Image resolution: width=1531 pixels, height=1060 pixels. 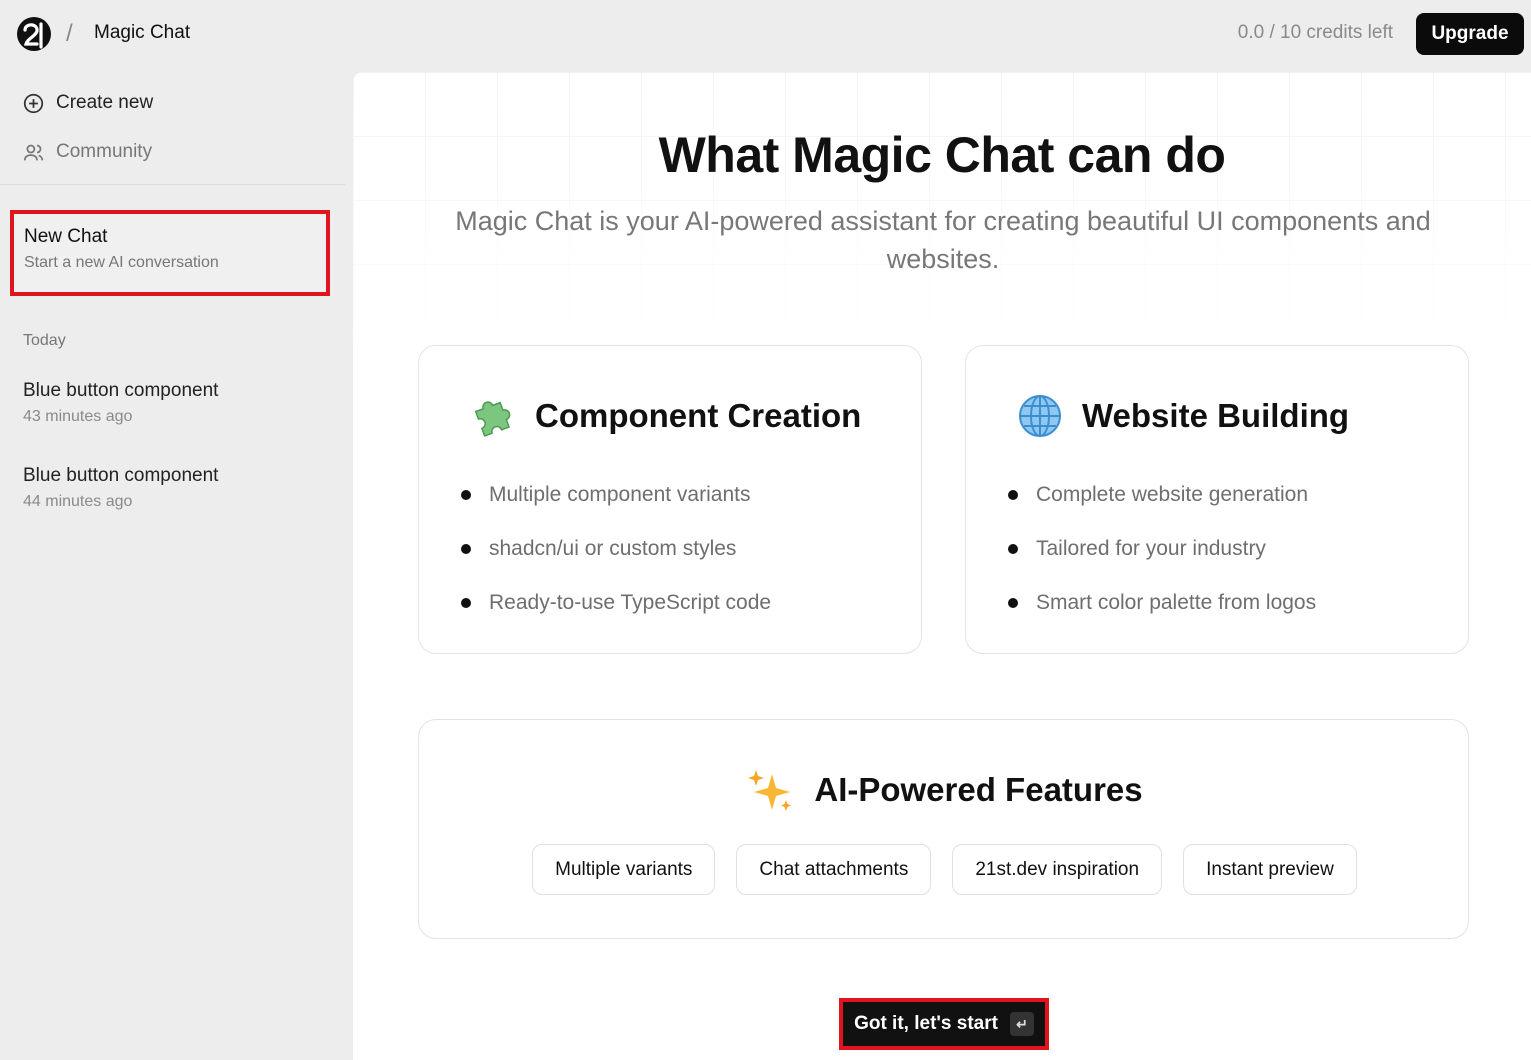 I want to click on list-item-text: Smart color palette from logos, so click(x=1176, y=602).